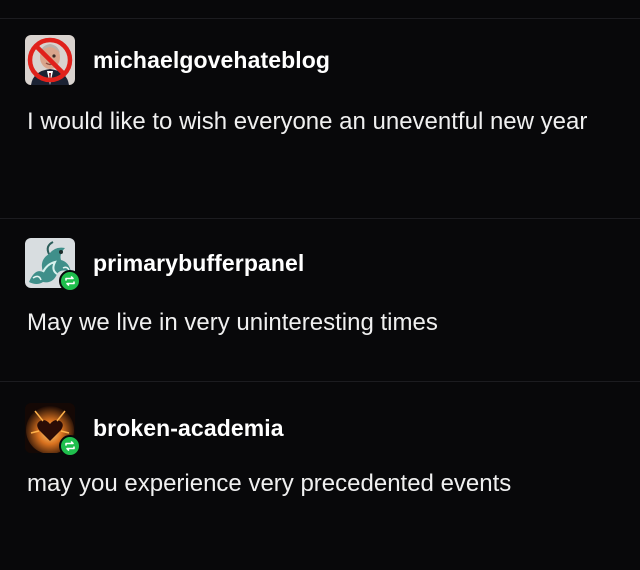 The width and height of the screenshot is (640, 570). I want to click on username: broken-academia, so click(188, 428).